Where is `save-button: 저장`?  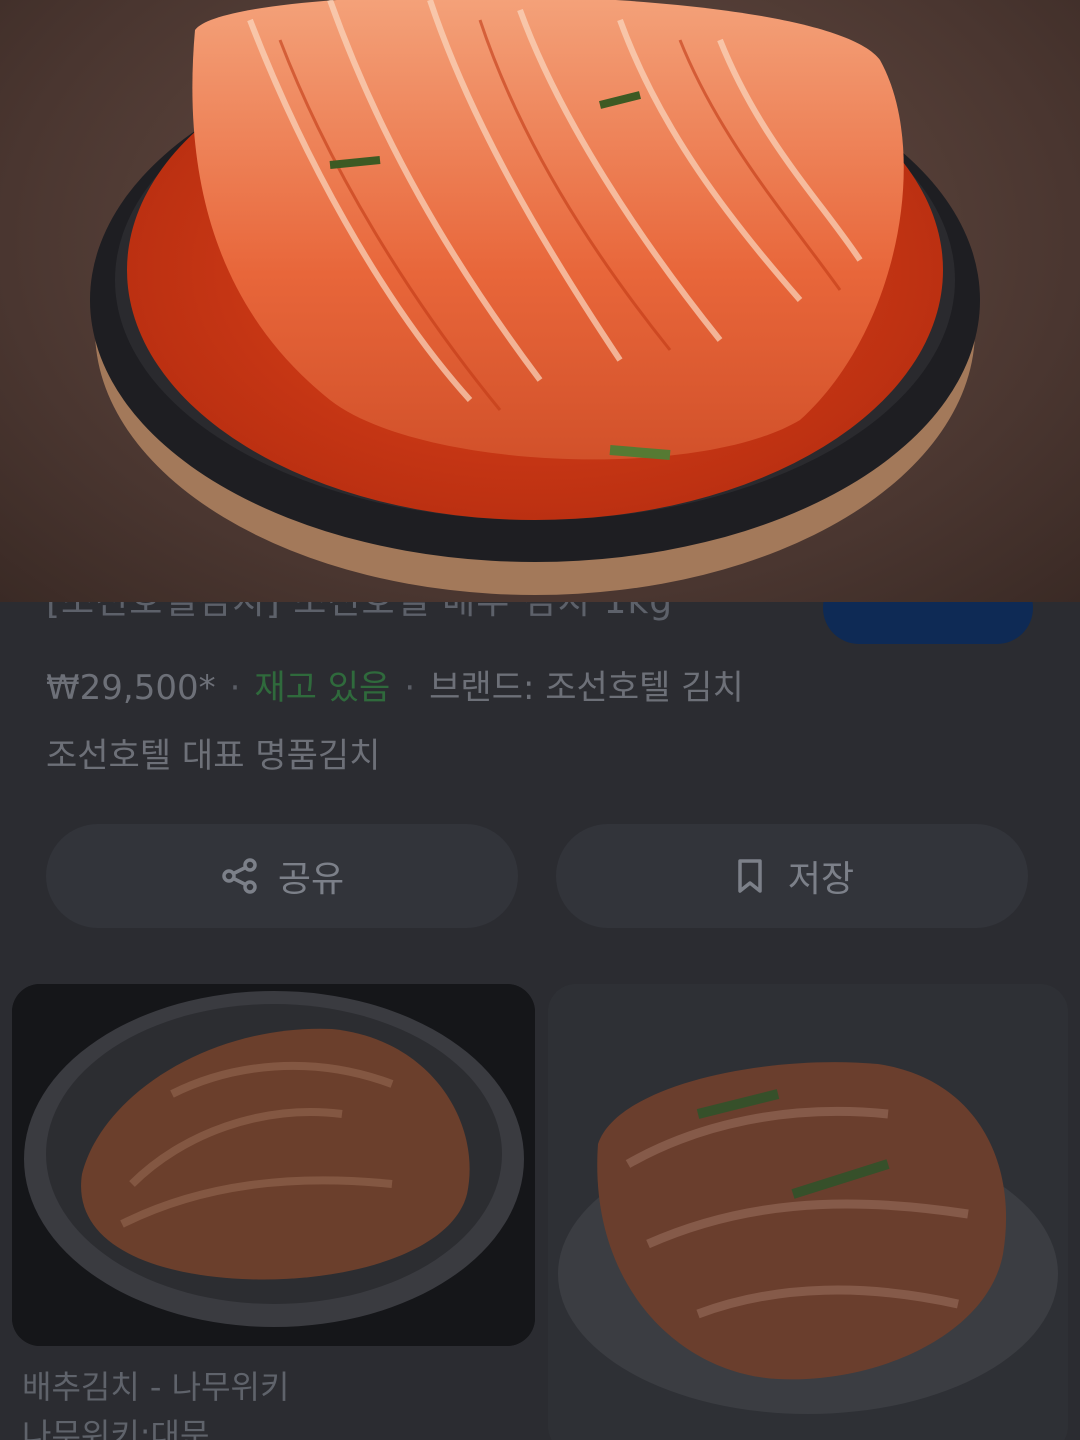
save-button: 저장 is located at coordinates (792, 876).